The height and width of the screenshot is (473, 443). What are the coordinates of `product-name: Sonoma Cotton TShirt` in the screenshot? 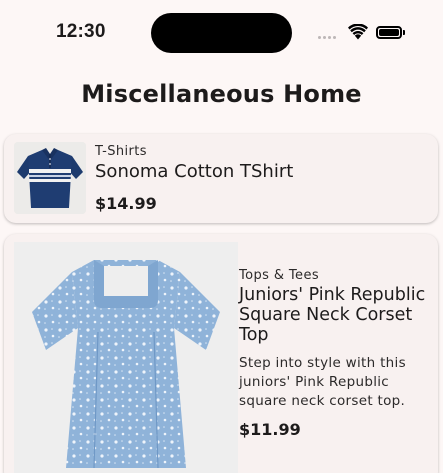 It's located at (194, 171).